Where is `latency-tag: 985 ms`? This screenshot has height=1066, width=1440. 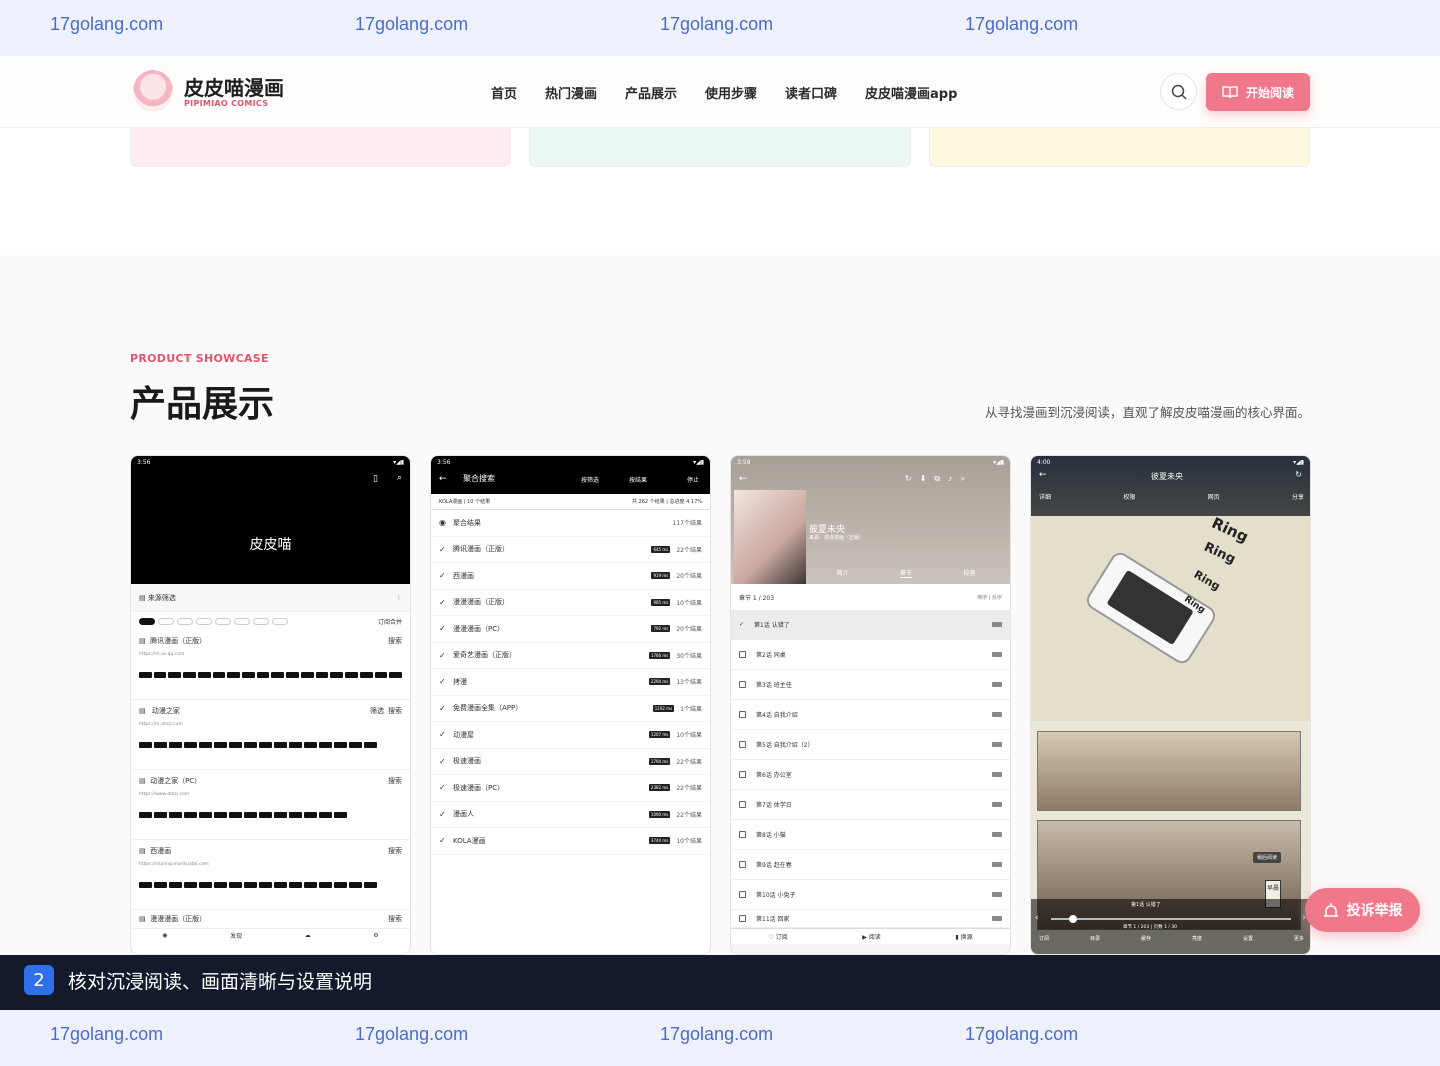
latency-tag: 985 ms is located at coordinates (661, 602).